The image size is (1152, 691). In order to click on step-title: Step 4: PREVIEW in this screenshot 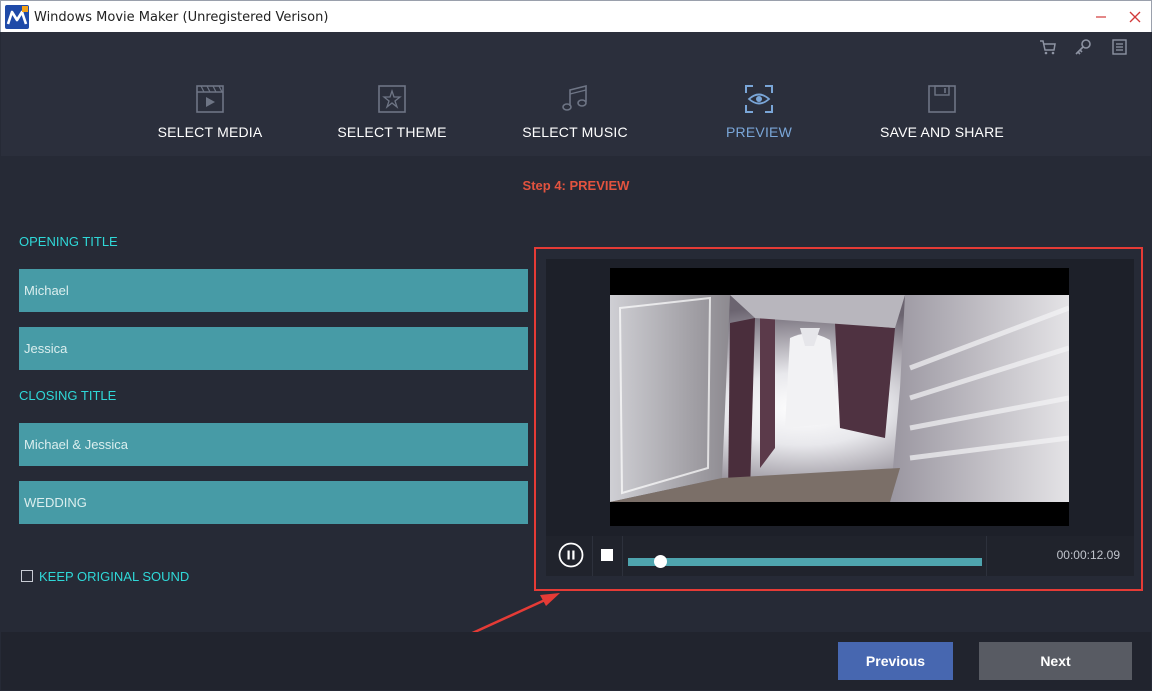, I will do `click(576, 185)`.